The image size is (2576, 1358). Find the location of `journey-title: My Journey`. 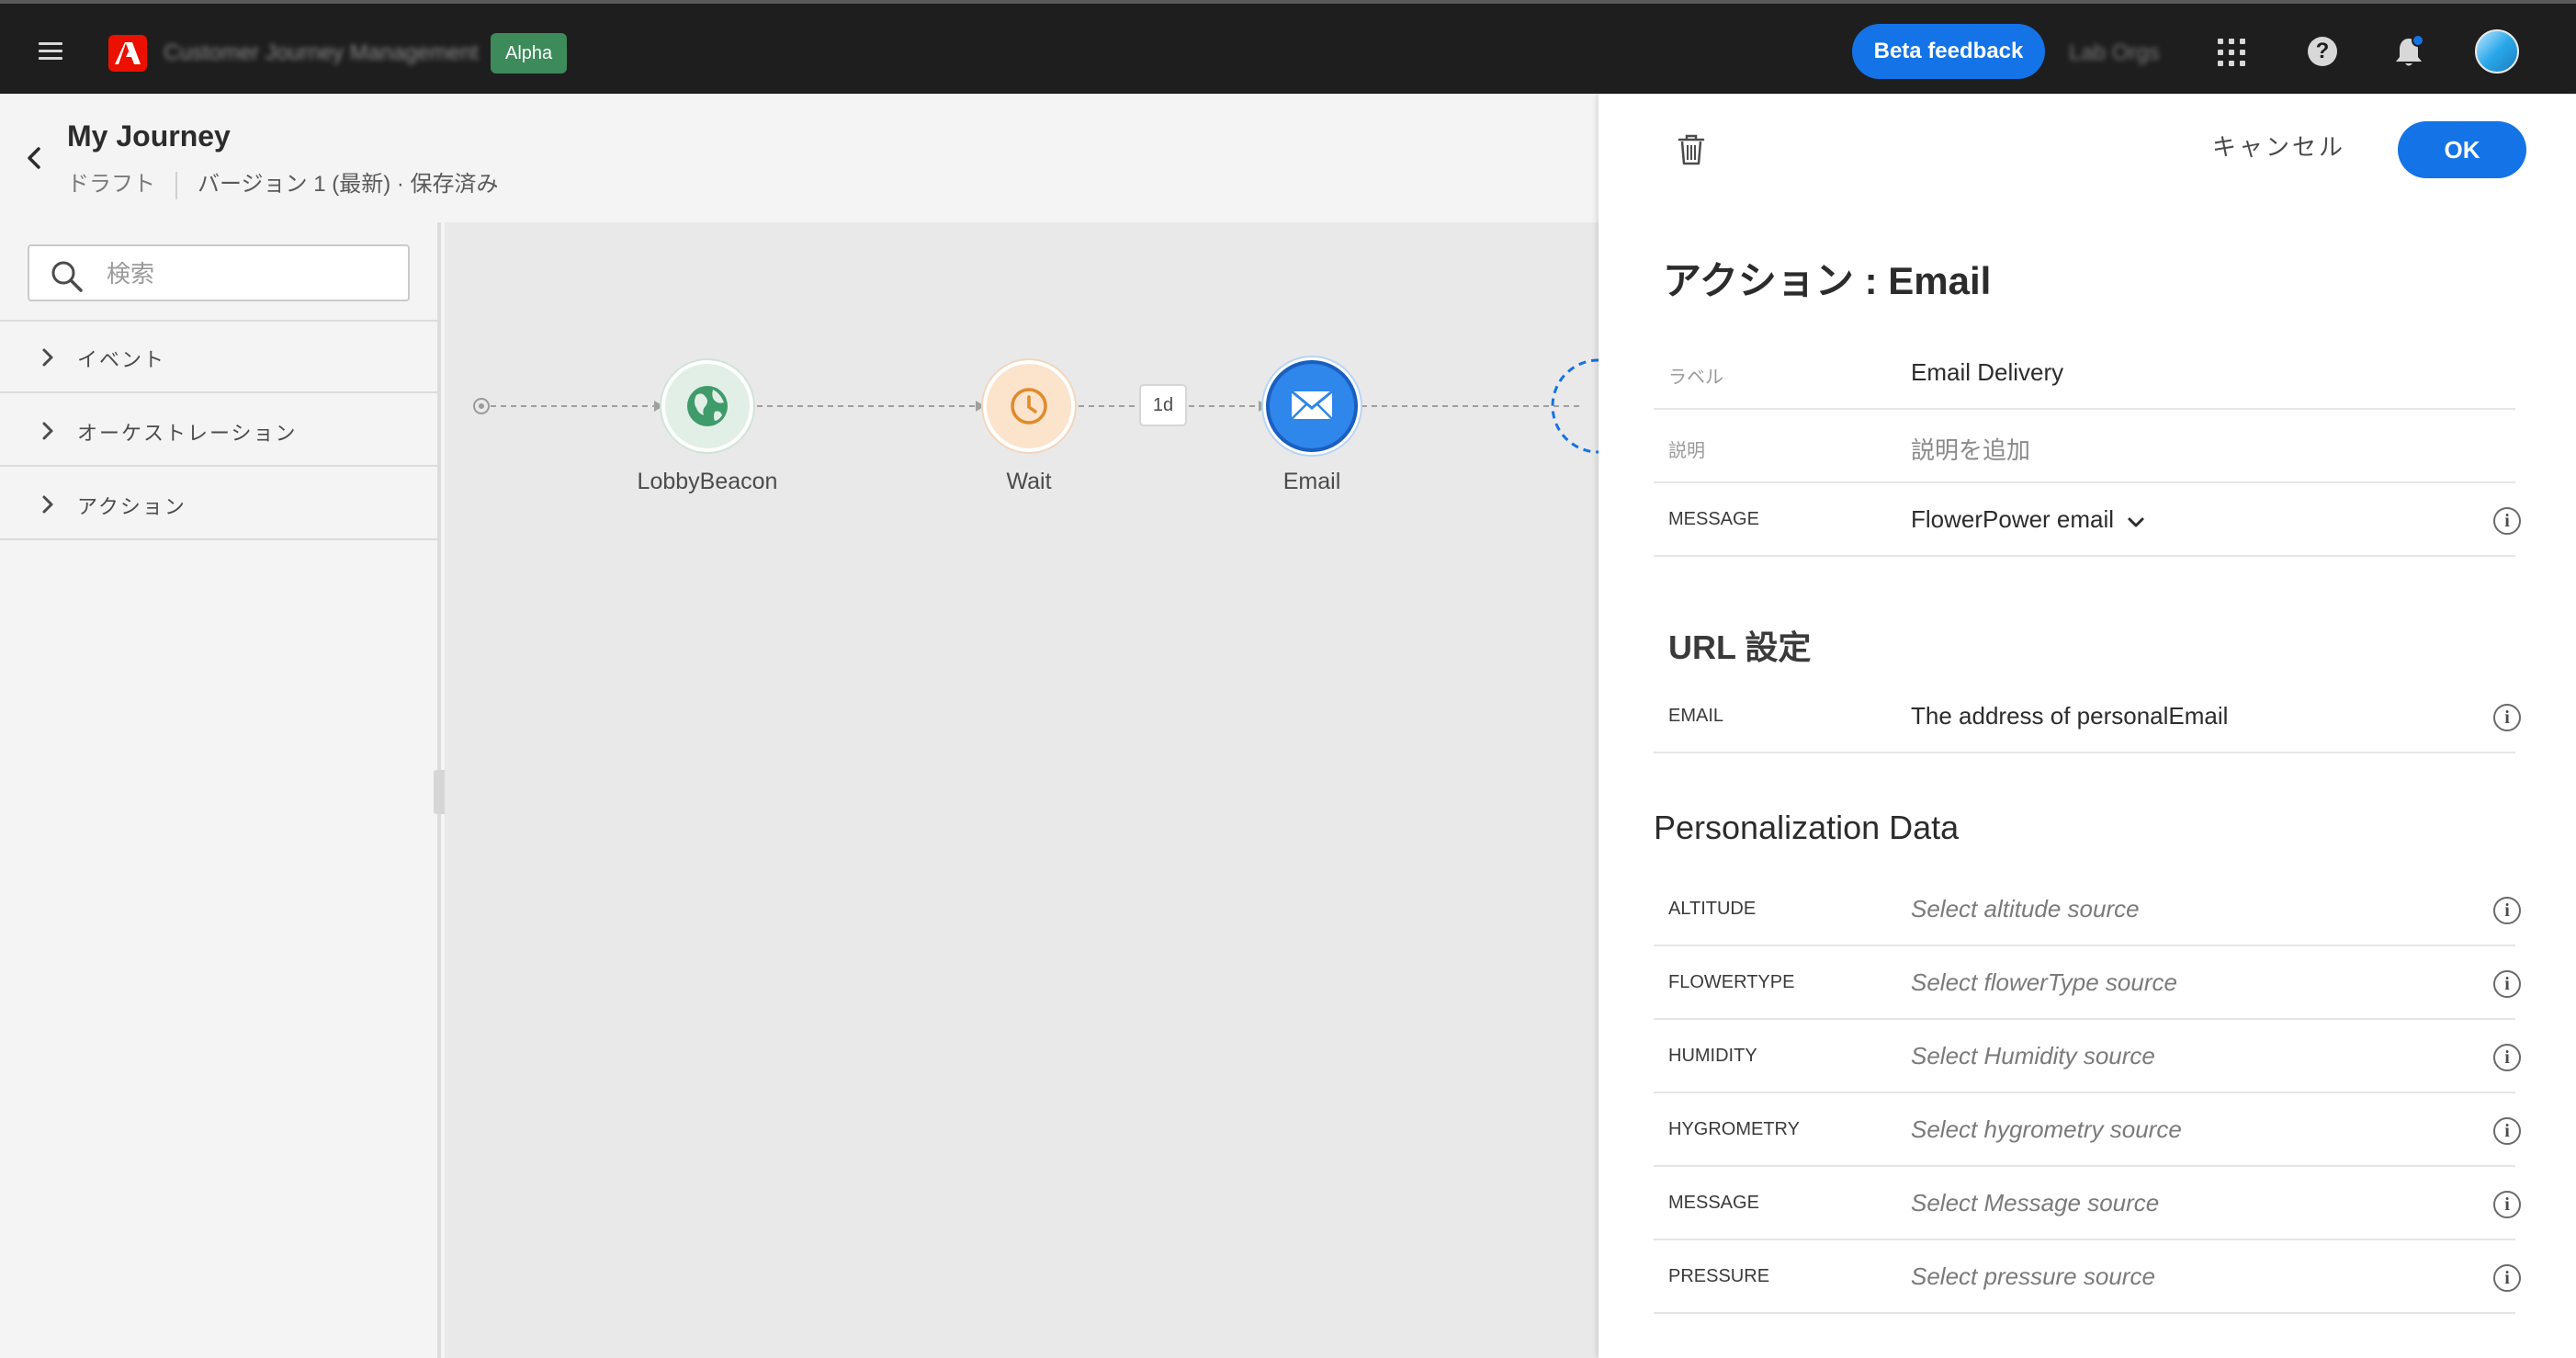

journey-title: My Journey is located at coordinates (149, 136).